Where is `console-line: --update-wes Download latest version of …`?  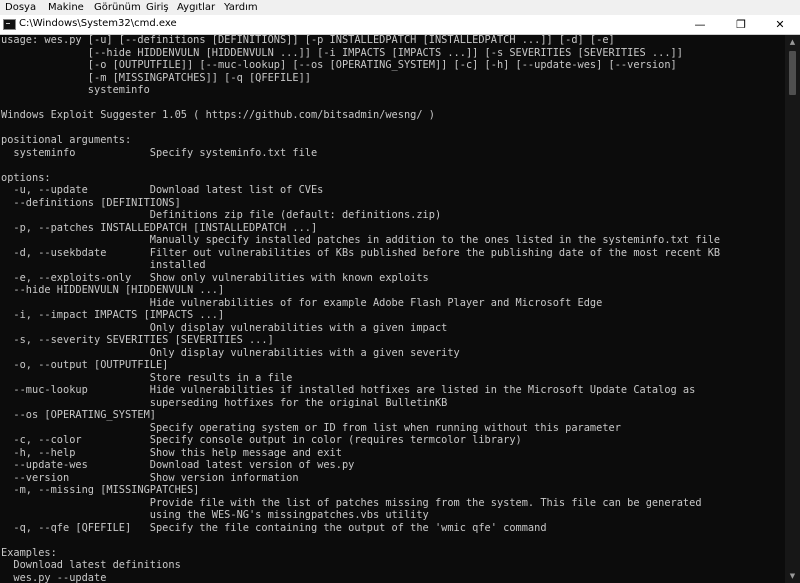 console-line: --update-wes Download latest version of … is located at coordinates (178, 465).